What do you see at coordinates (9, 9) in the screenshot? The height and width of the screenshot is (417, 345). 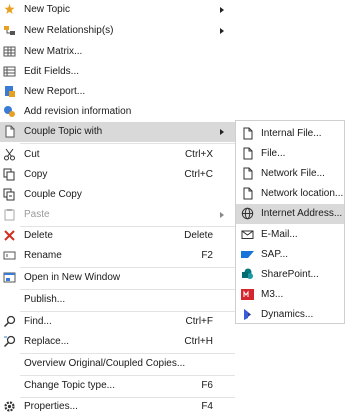 I see `star-icon` at bounding box center [9, 9].